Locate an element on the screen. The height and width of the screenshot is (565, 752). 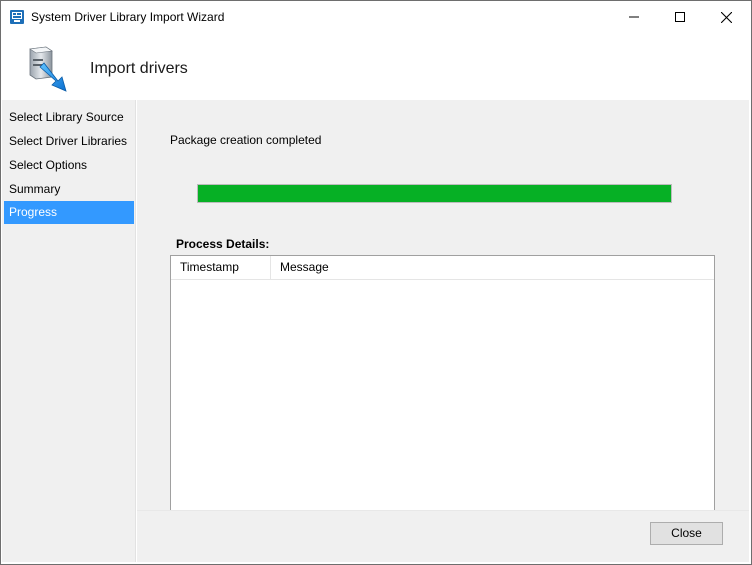
nav-item-summary: Summary is located at coordinates (69, 189).